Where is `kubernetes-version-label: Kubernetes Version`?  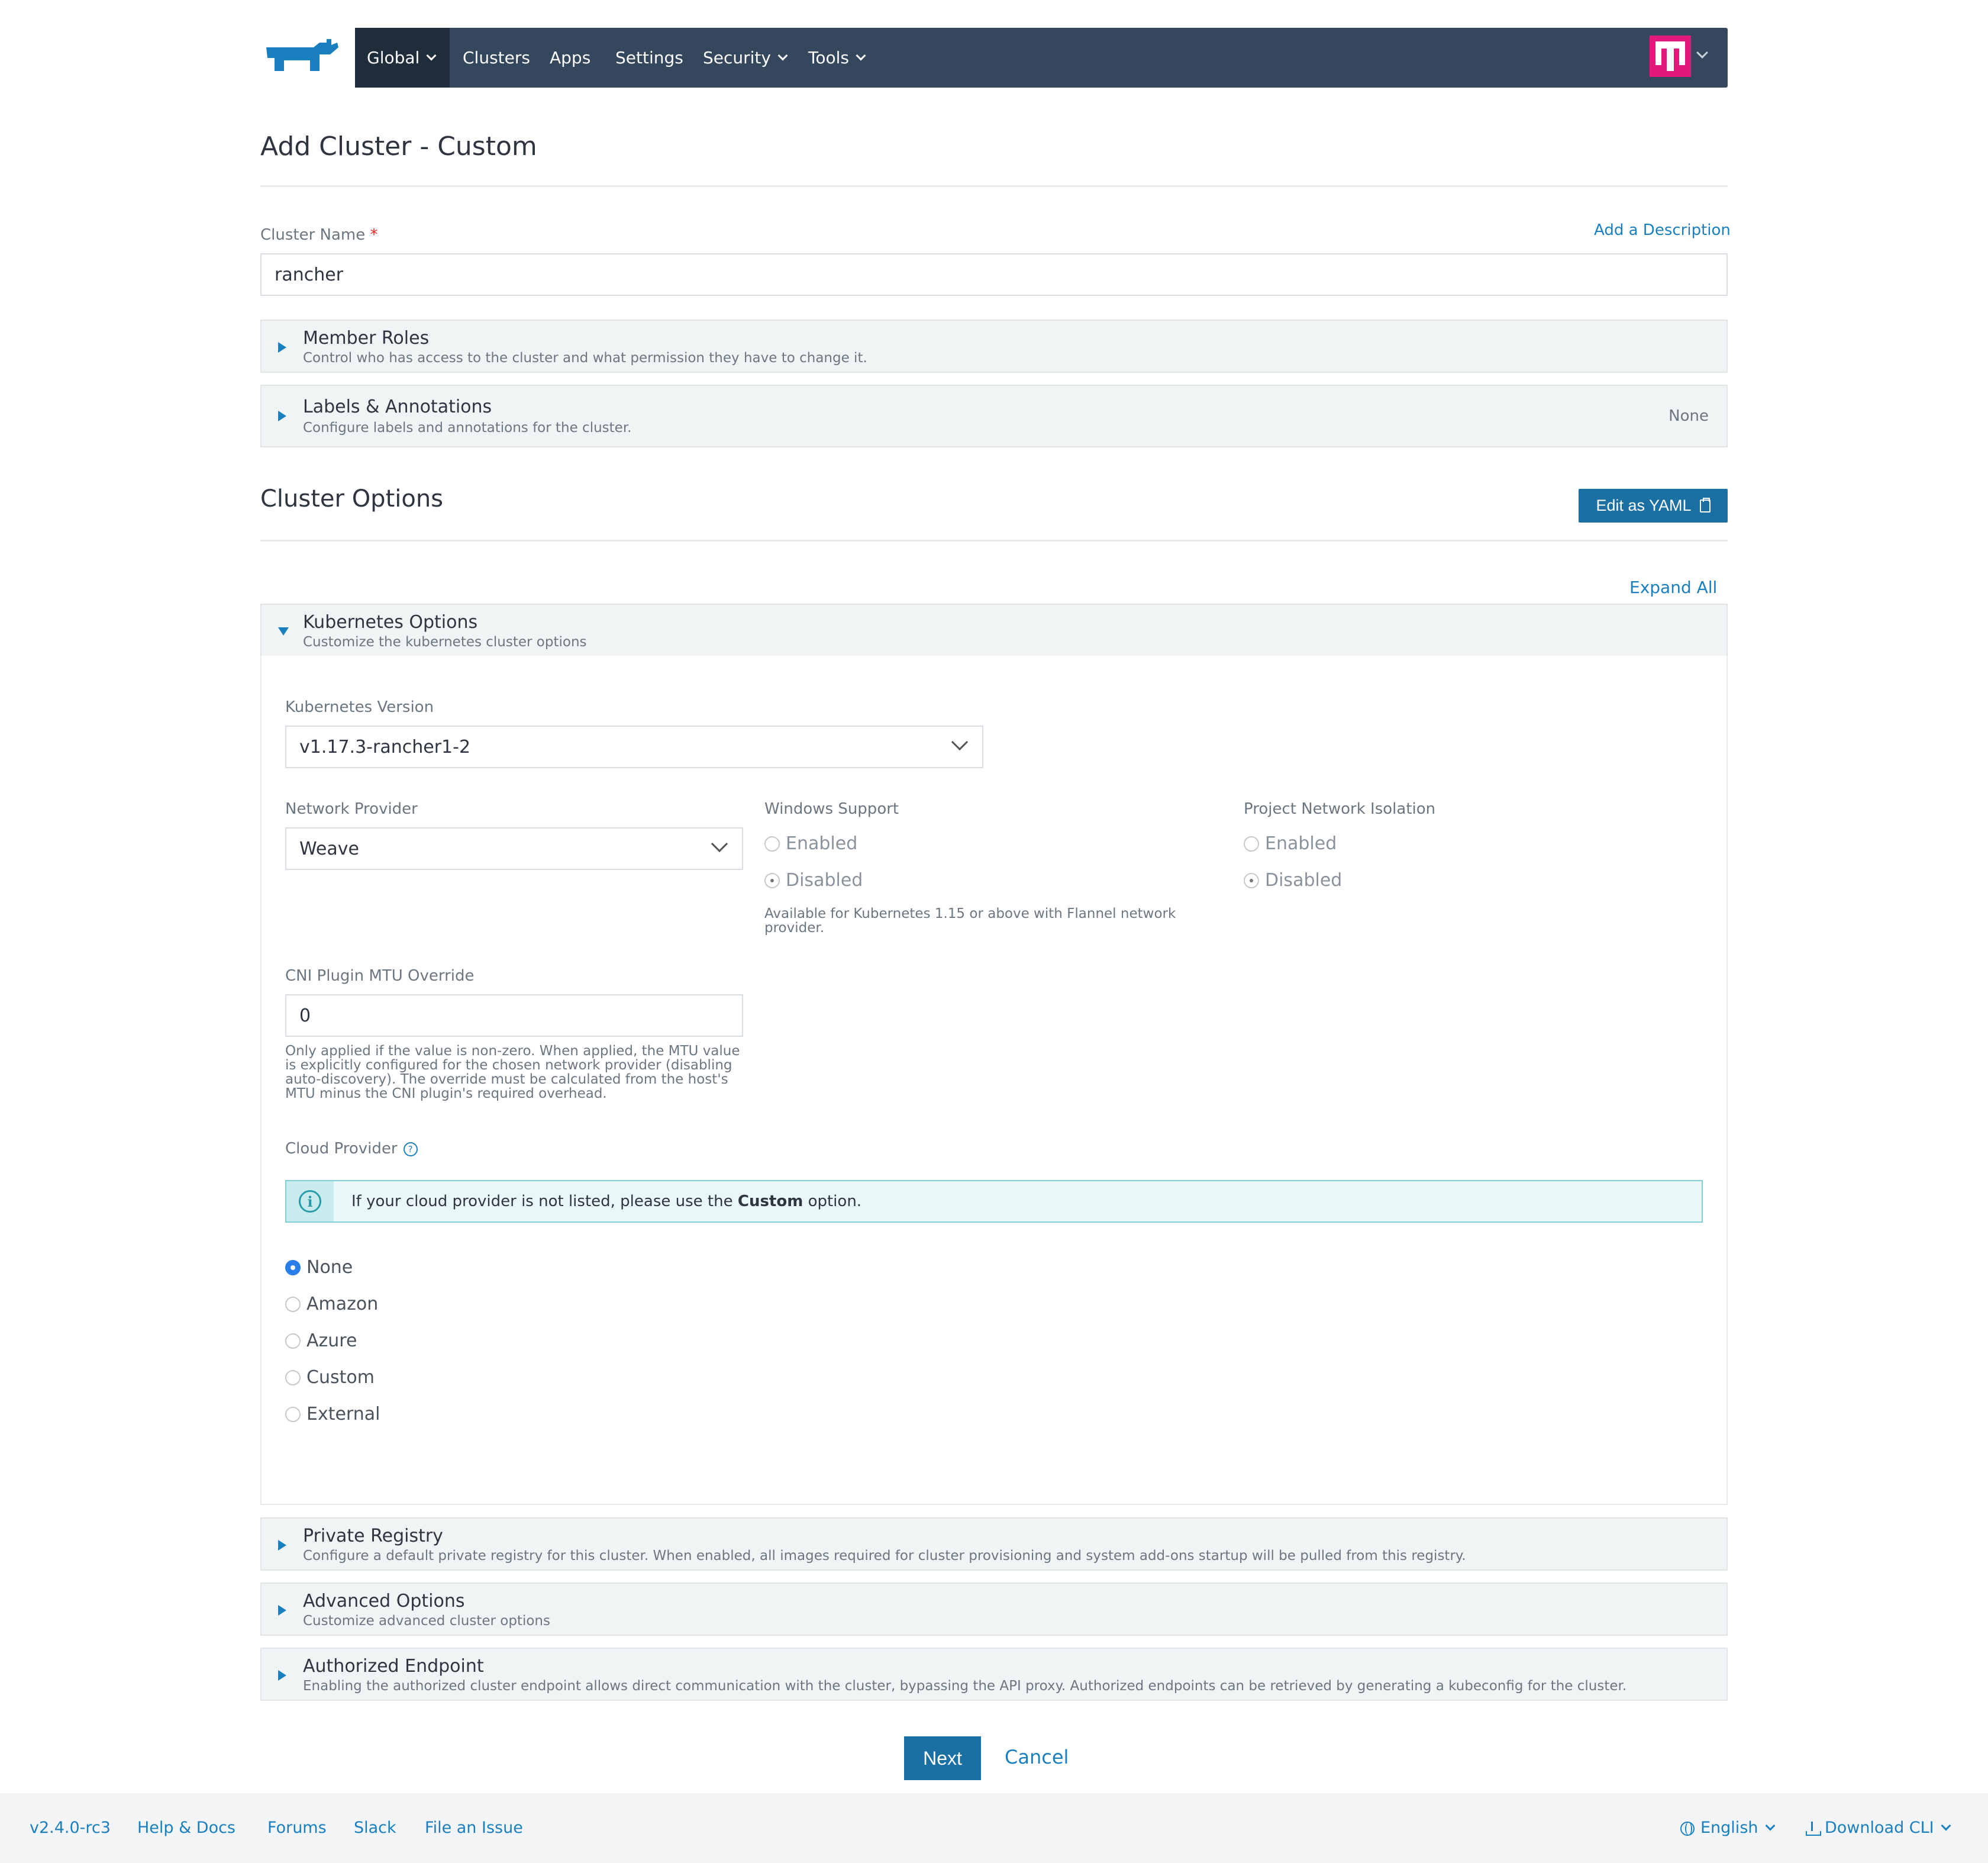
kubernetes-version-label: Kubernetes Version is located at coordinates (359, 707).